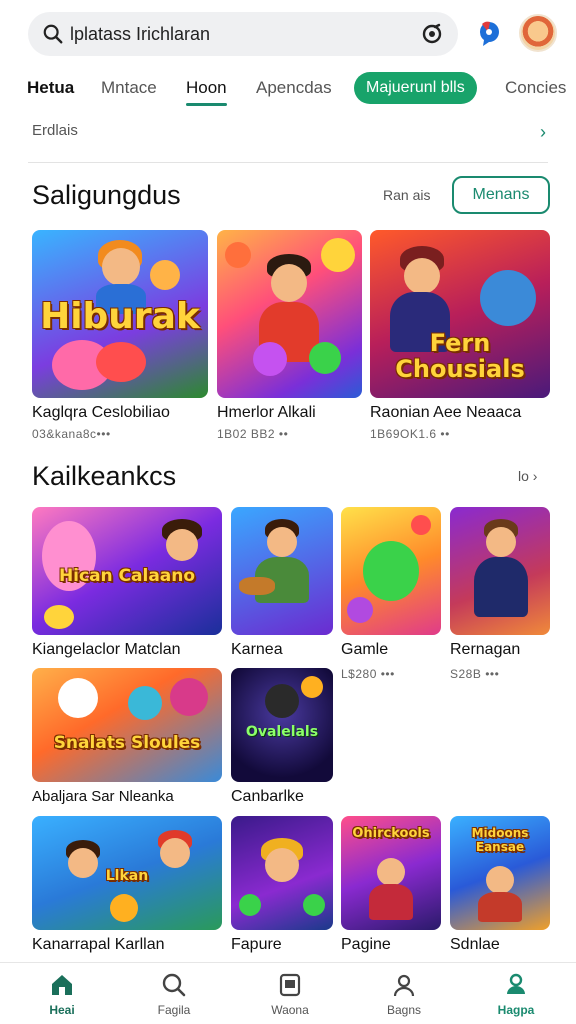 This screenshot has width=576, height=1024. I want to click on game-card: Ovalelals Canbarlke, so click(282, 738).